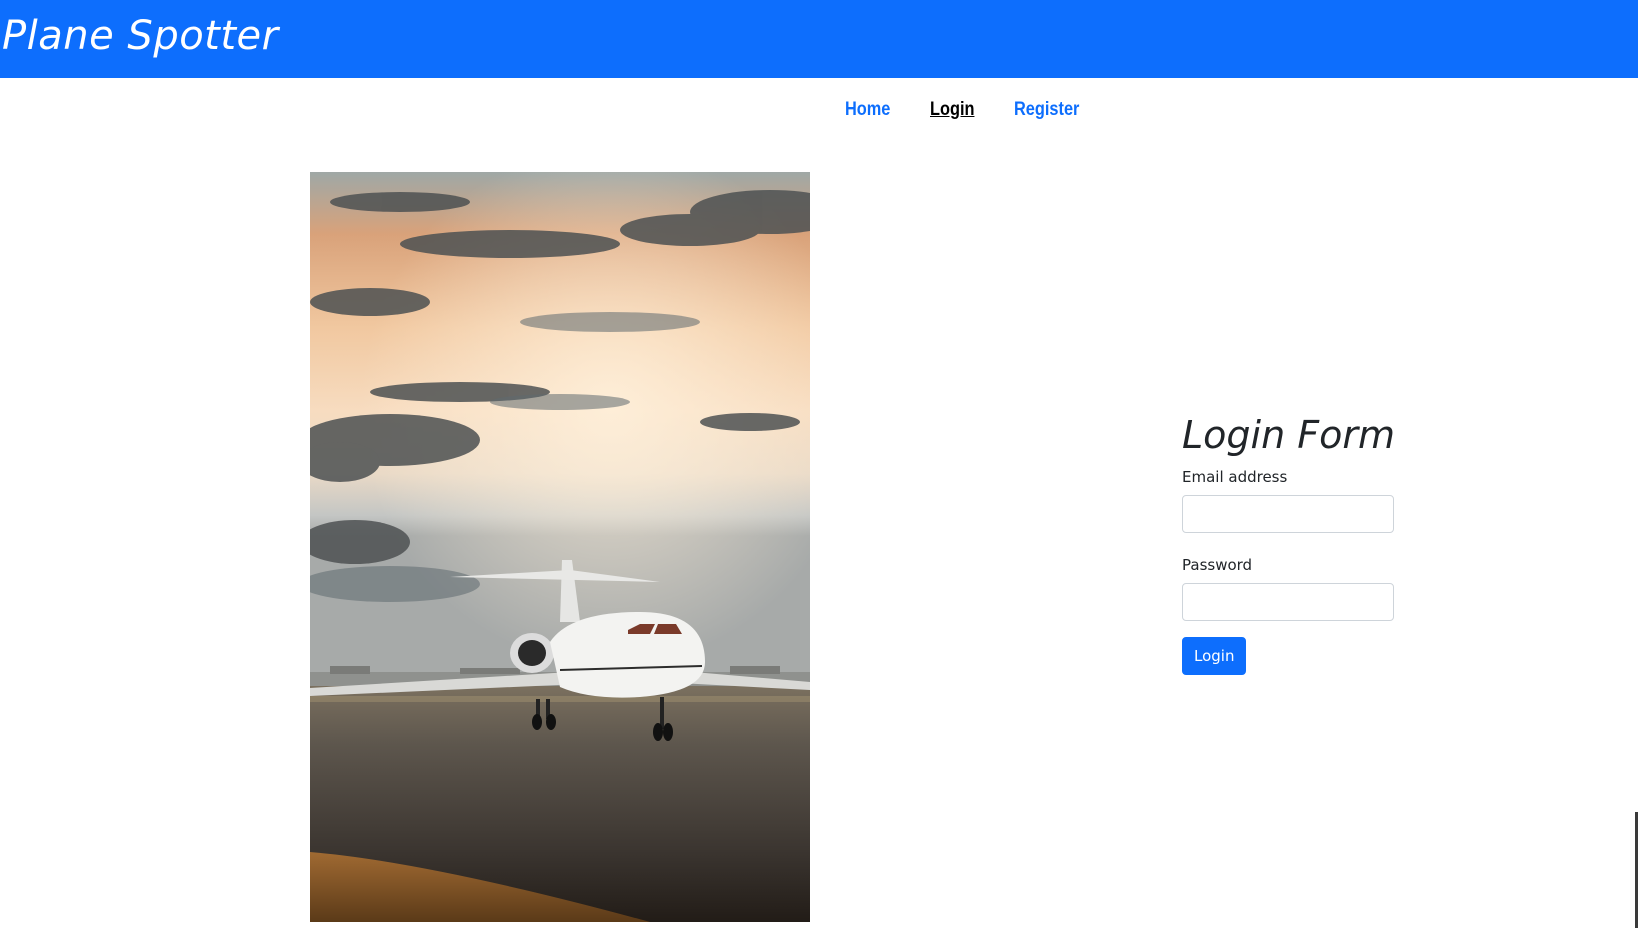 The image size is (1638, 928). Describe the element at coordinates (1288, 514) in the screenshot. I see `email-field` at that location.